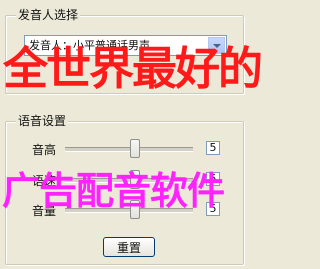  What do you see at coordinates (213, 179) in the screenshot?
I see `speed-value: 5` at bounding box center [213, 179].